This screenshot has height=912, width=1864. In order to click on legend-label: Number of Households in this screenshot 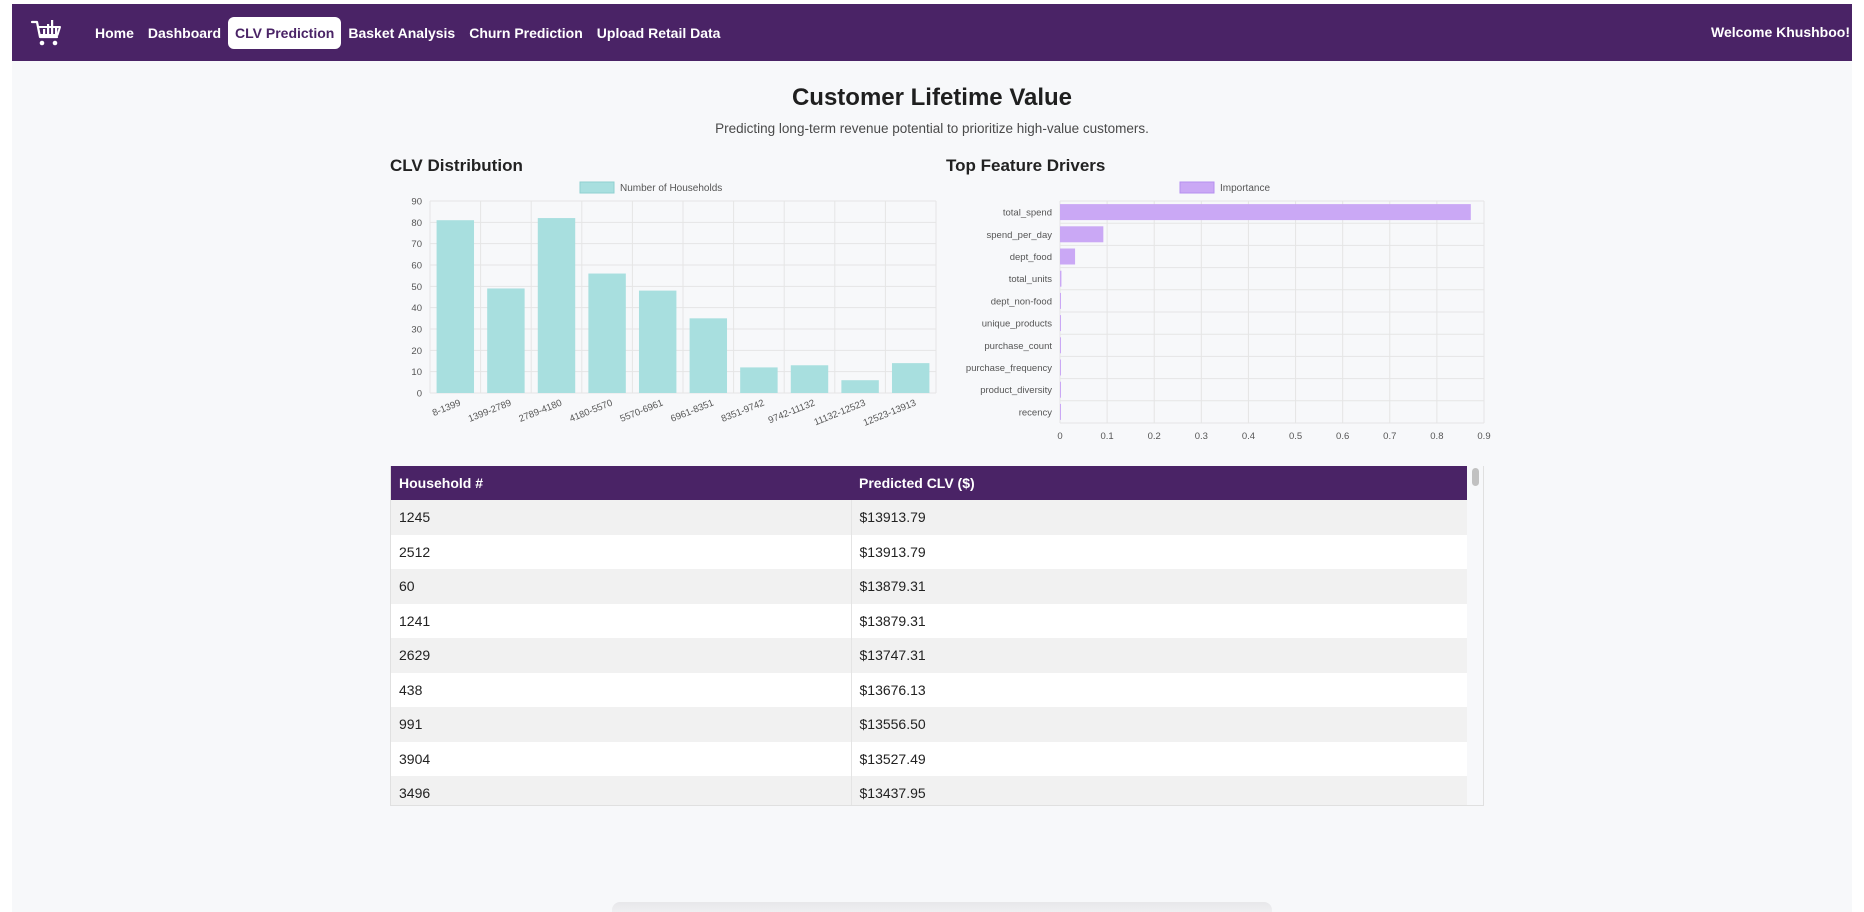, I will do `click(671, 188)`.